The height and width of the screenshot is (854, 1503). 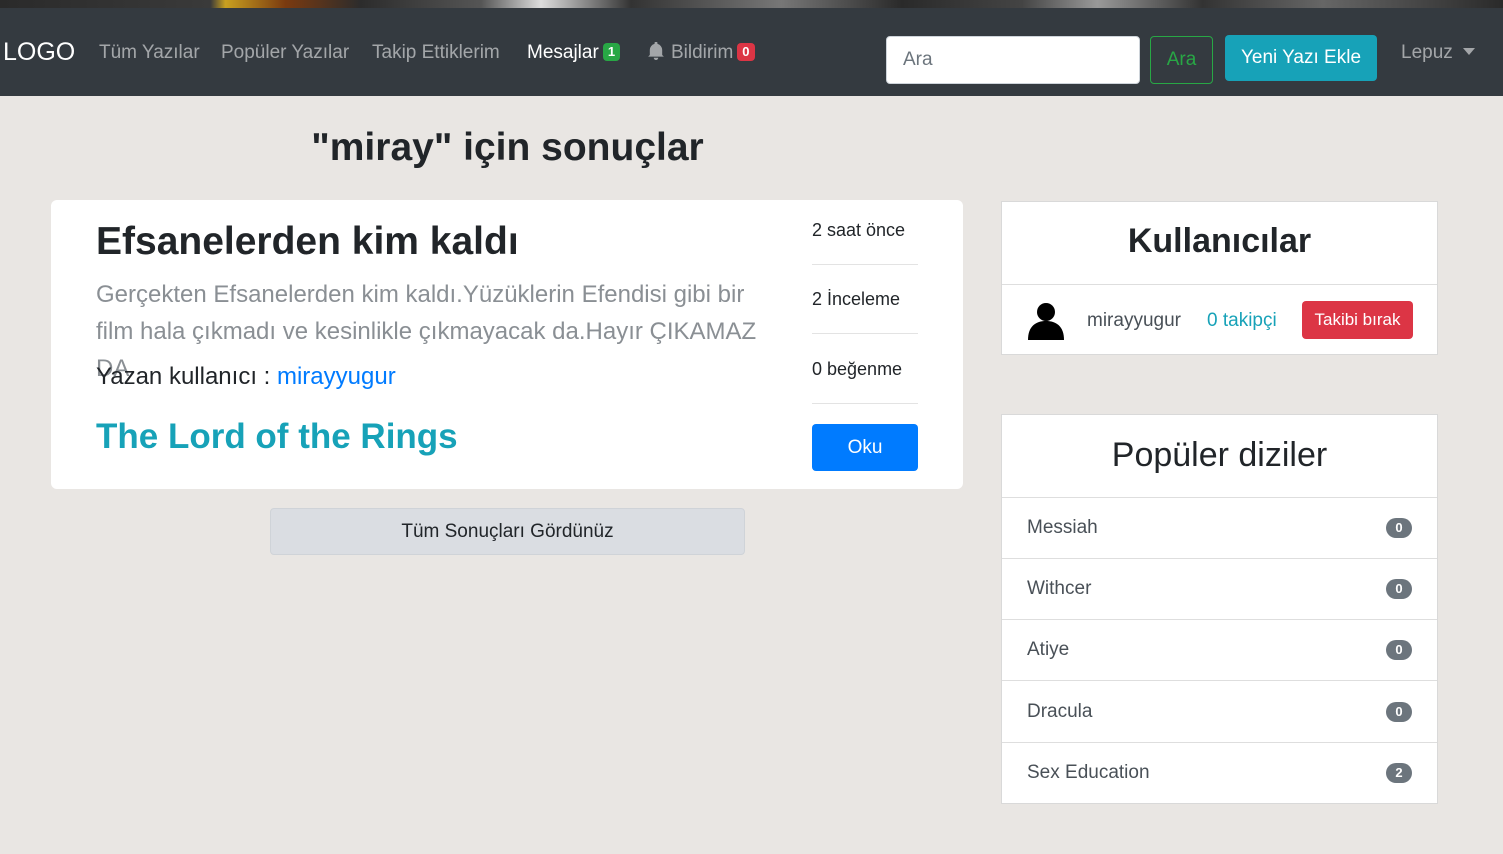 I want to click on read-button: Oku, so click(x=865, y=447).